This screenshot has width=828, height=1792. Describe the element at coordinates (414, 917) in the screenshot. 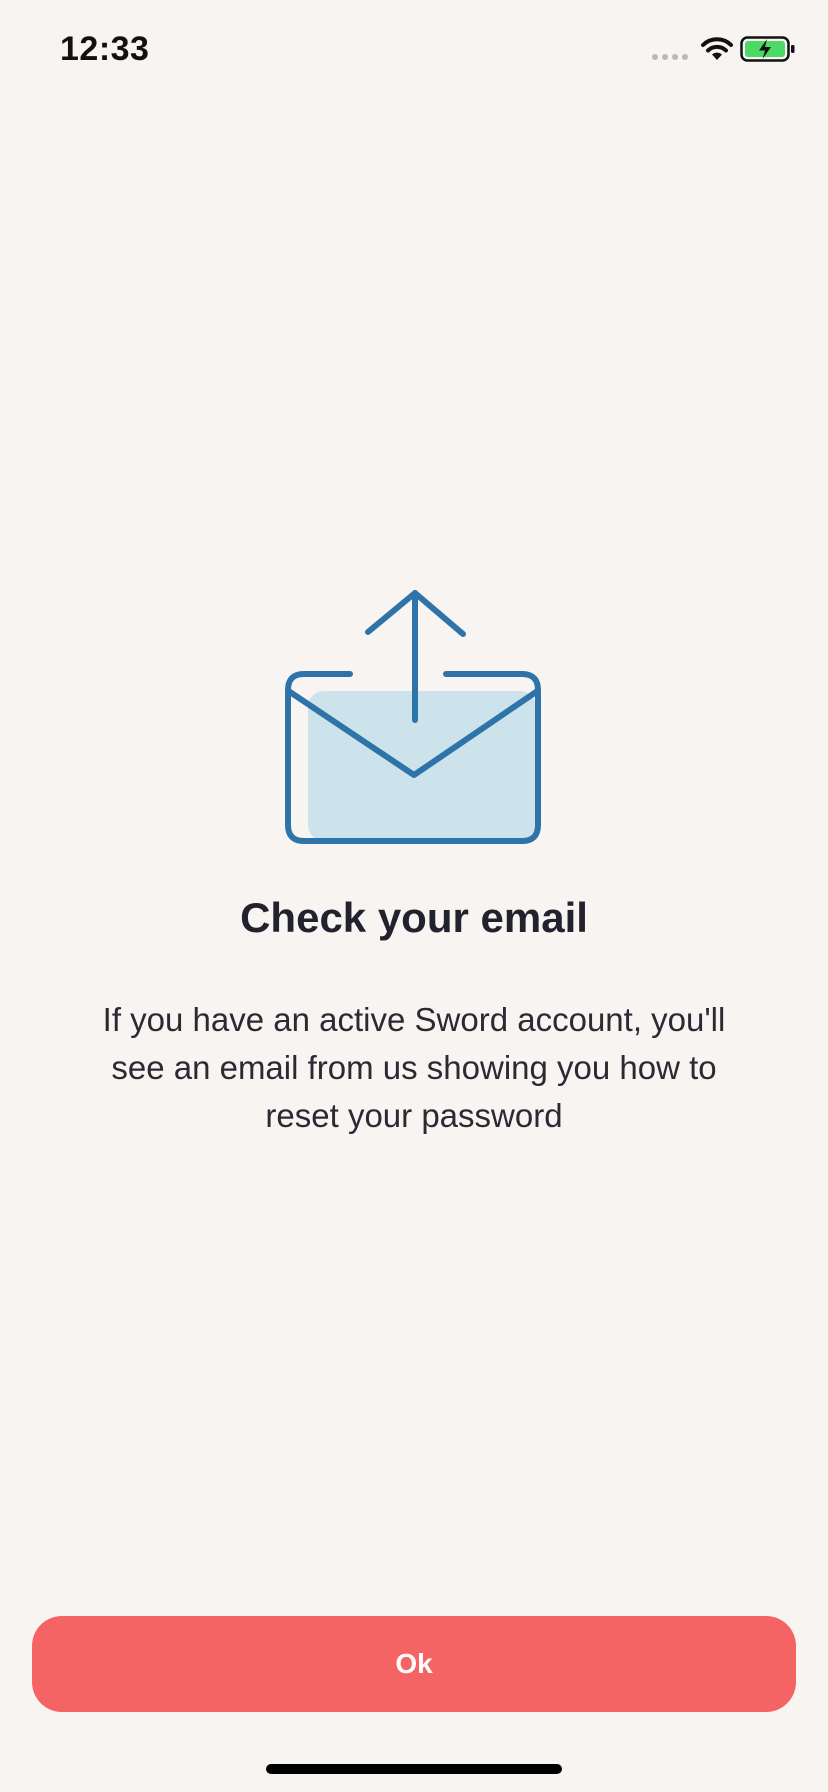

I see `page-title: Check your email` at that location.